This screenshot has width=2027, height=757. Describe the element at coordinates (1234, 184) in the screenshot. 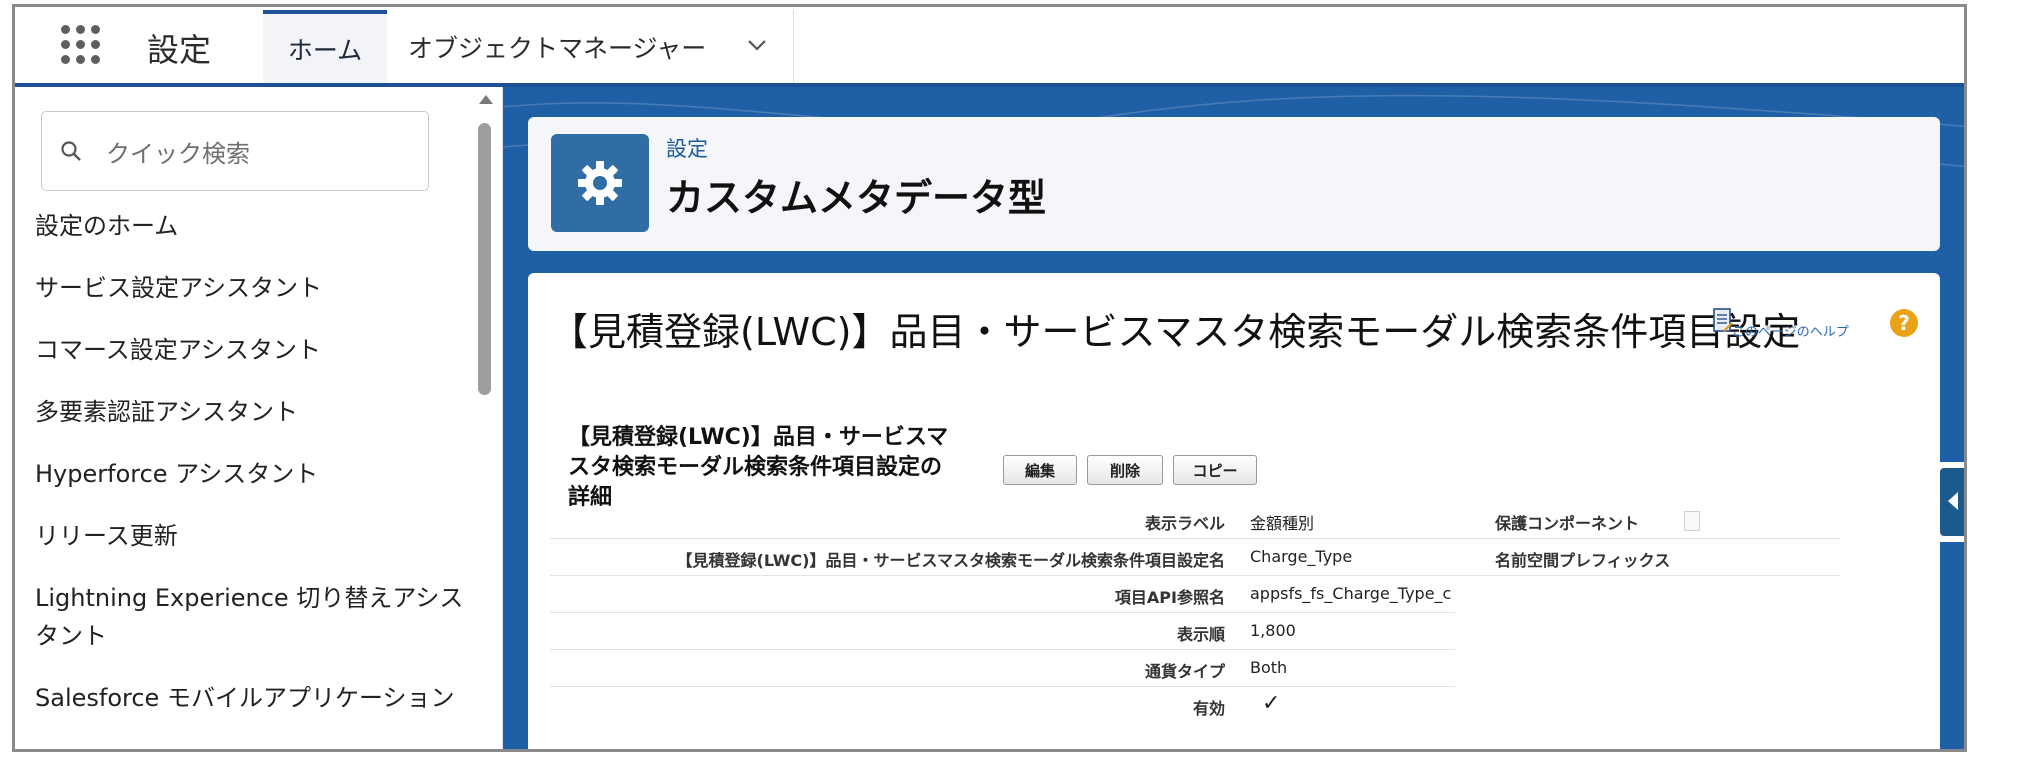

I see `page-header: 設定 カスタムメタデータ型` at that location.